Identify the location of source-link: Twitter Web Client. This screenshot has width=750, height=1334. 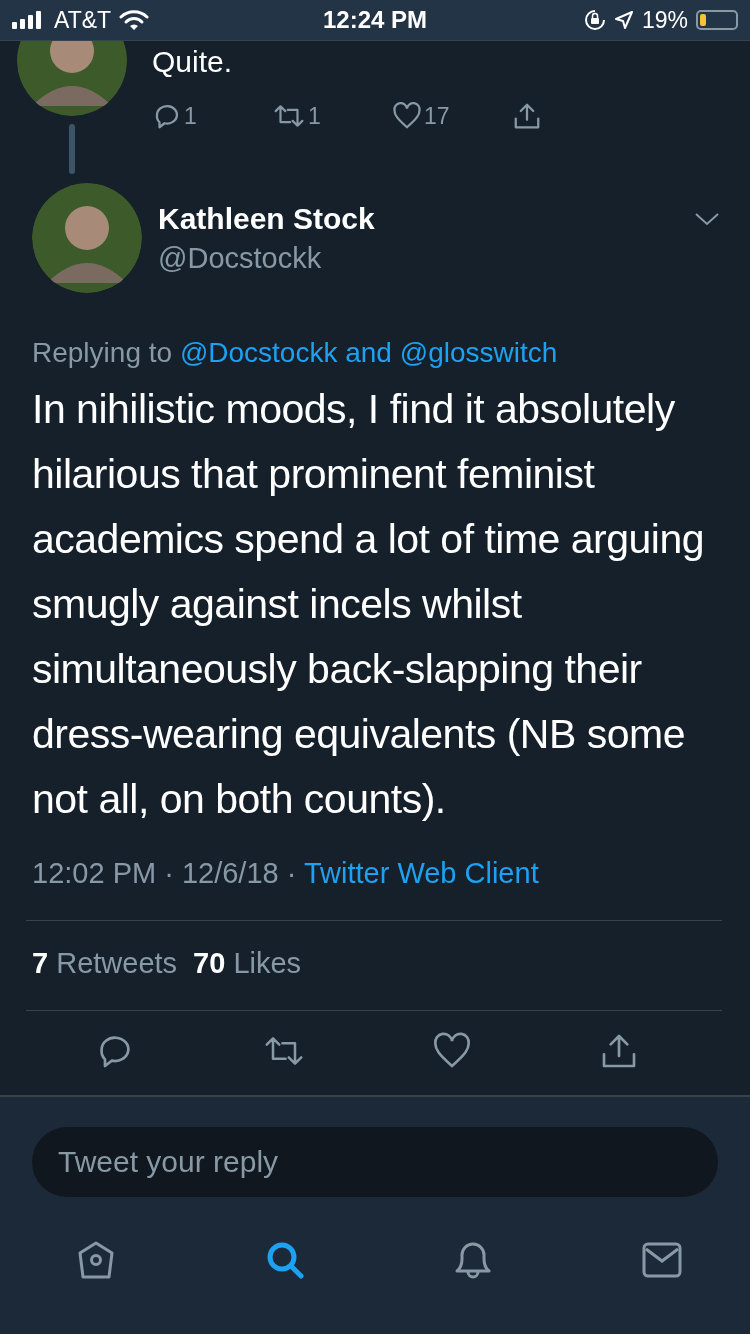
(421, 873).